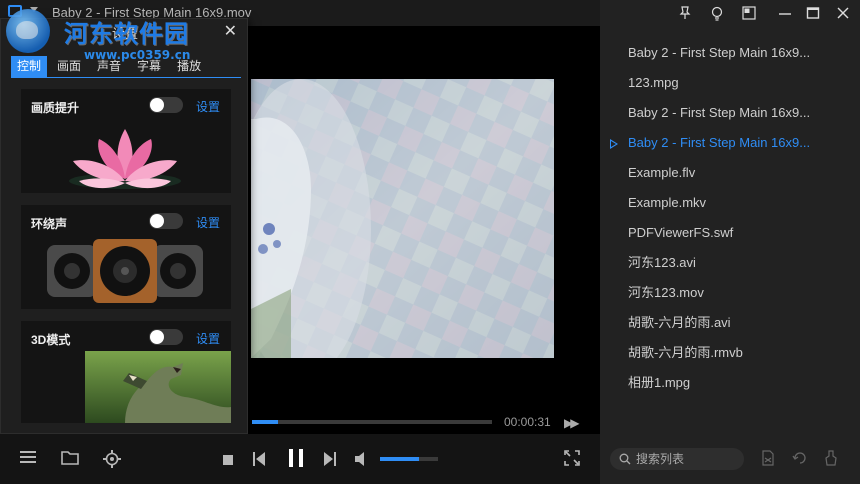  What do you see at coordinates (28, 31) in the screenshot?
I see `watermark-logo` at bounding box center [28, 31].